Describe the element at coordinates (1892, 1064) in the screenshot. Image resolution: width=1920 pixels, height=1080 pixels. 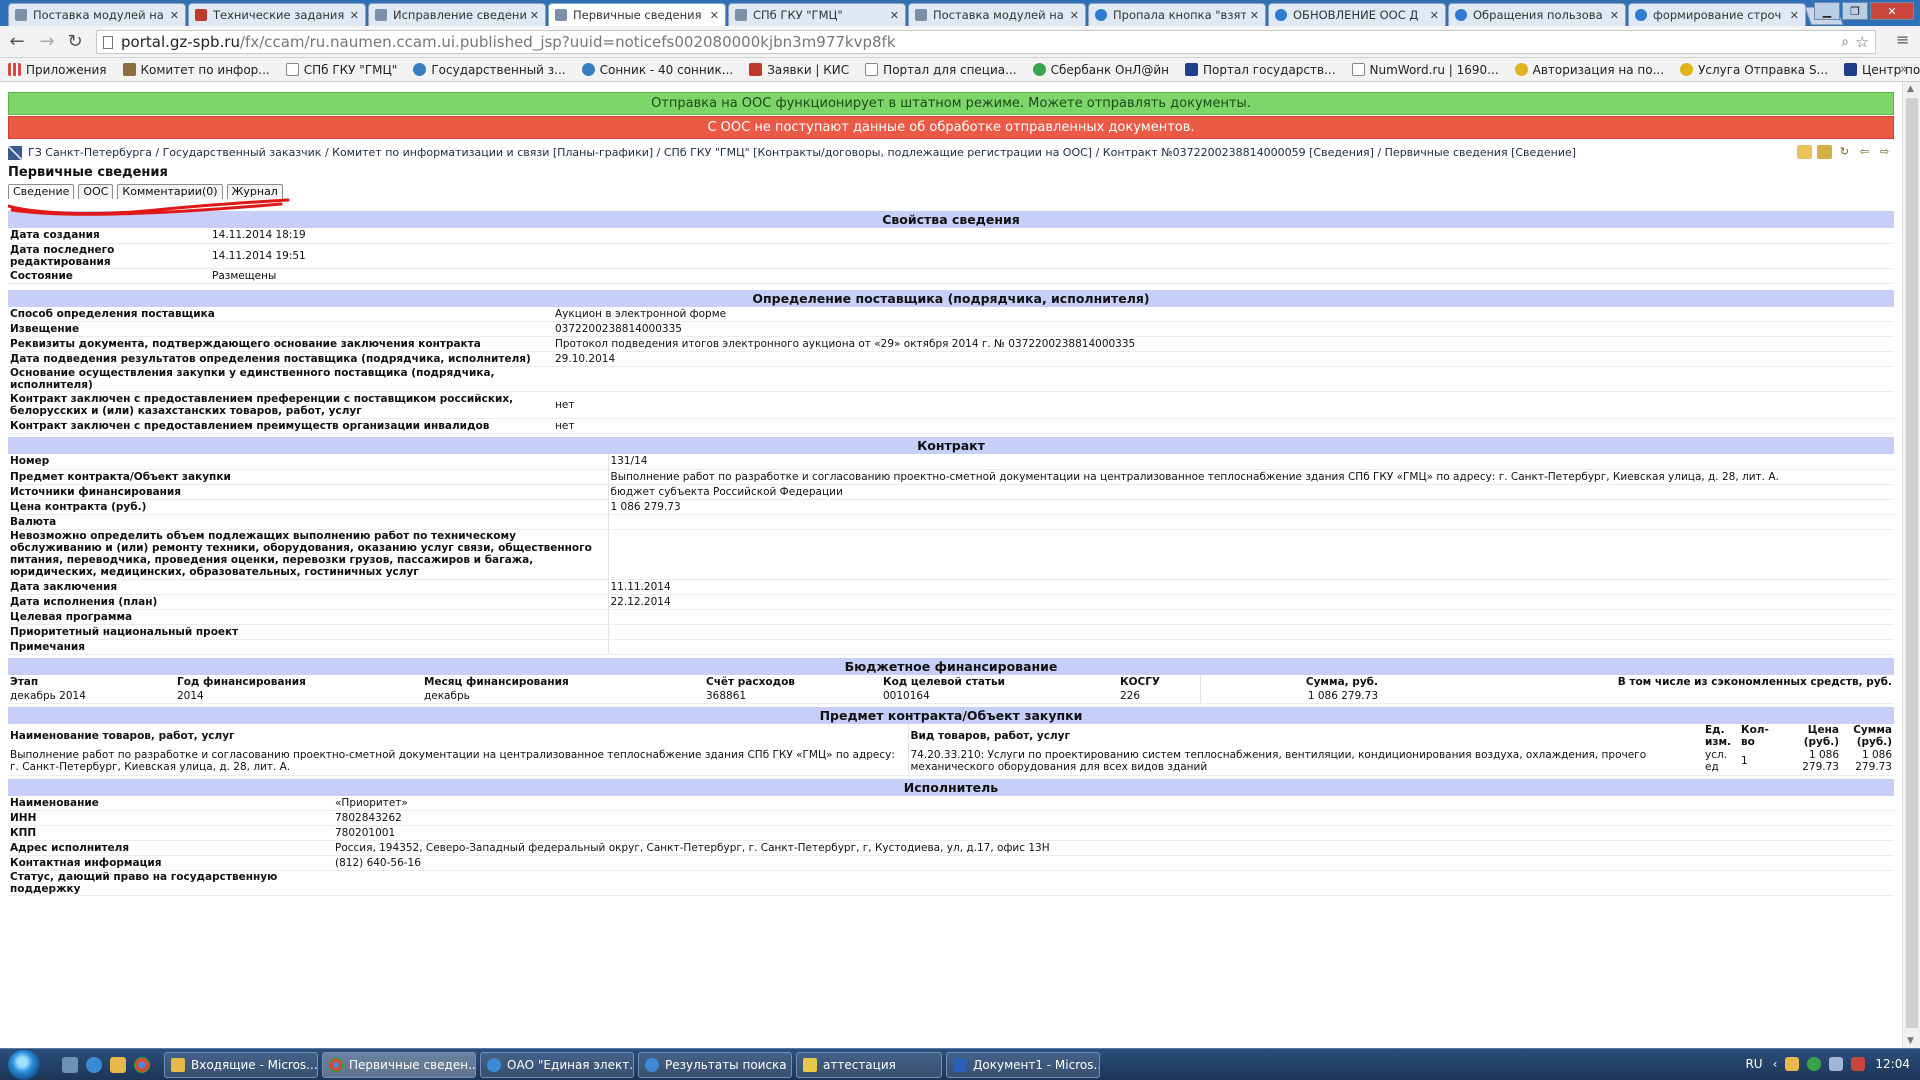
I see `clock: 12:04` at that location.